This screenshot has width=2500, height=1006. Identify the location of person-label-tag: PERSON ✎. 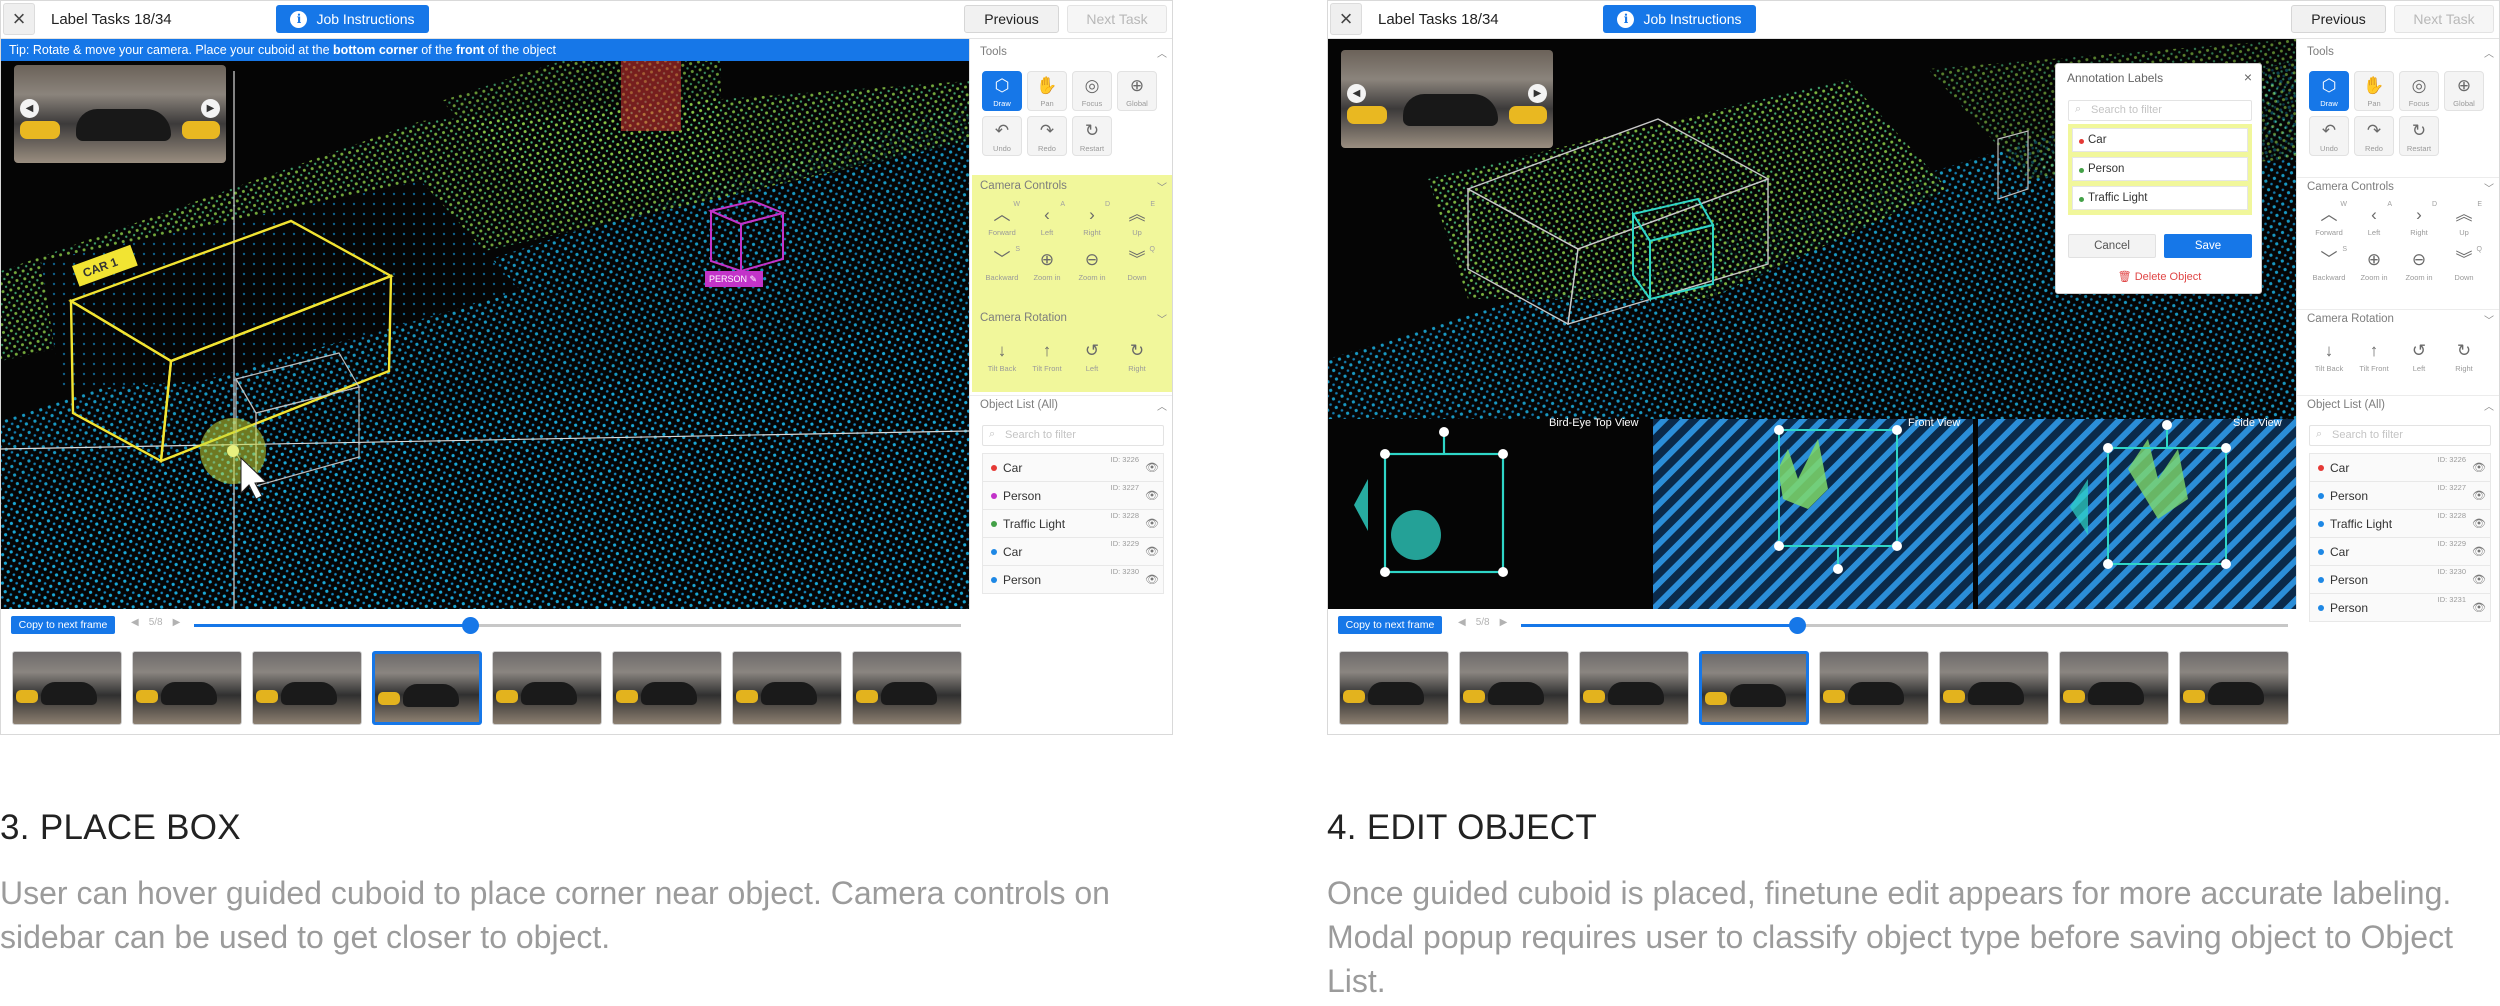
(734, 279).